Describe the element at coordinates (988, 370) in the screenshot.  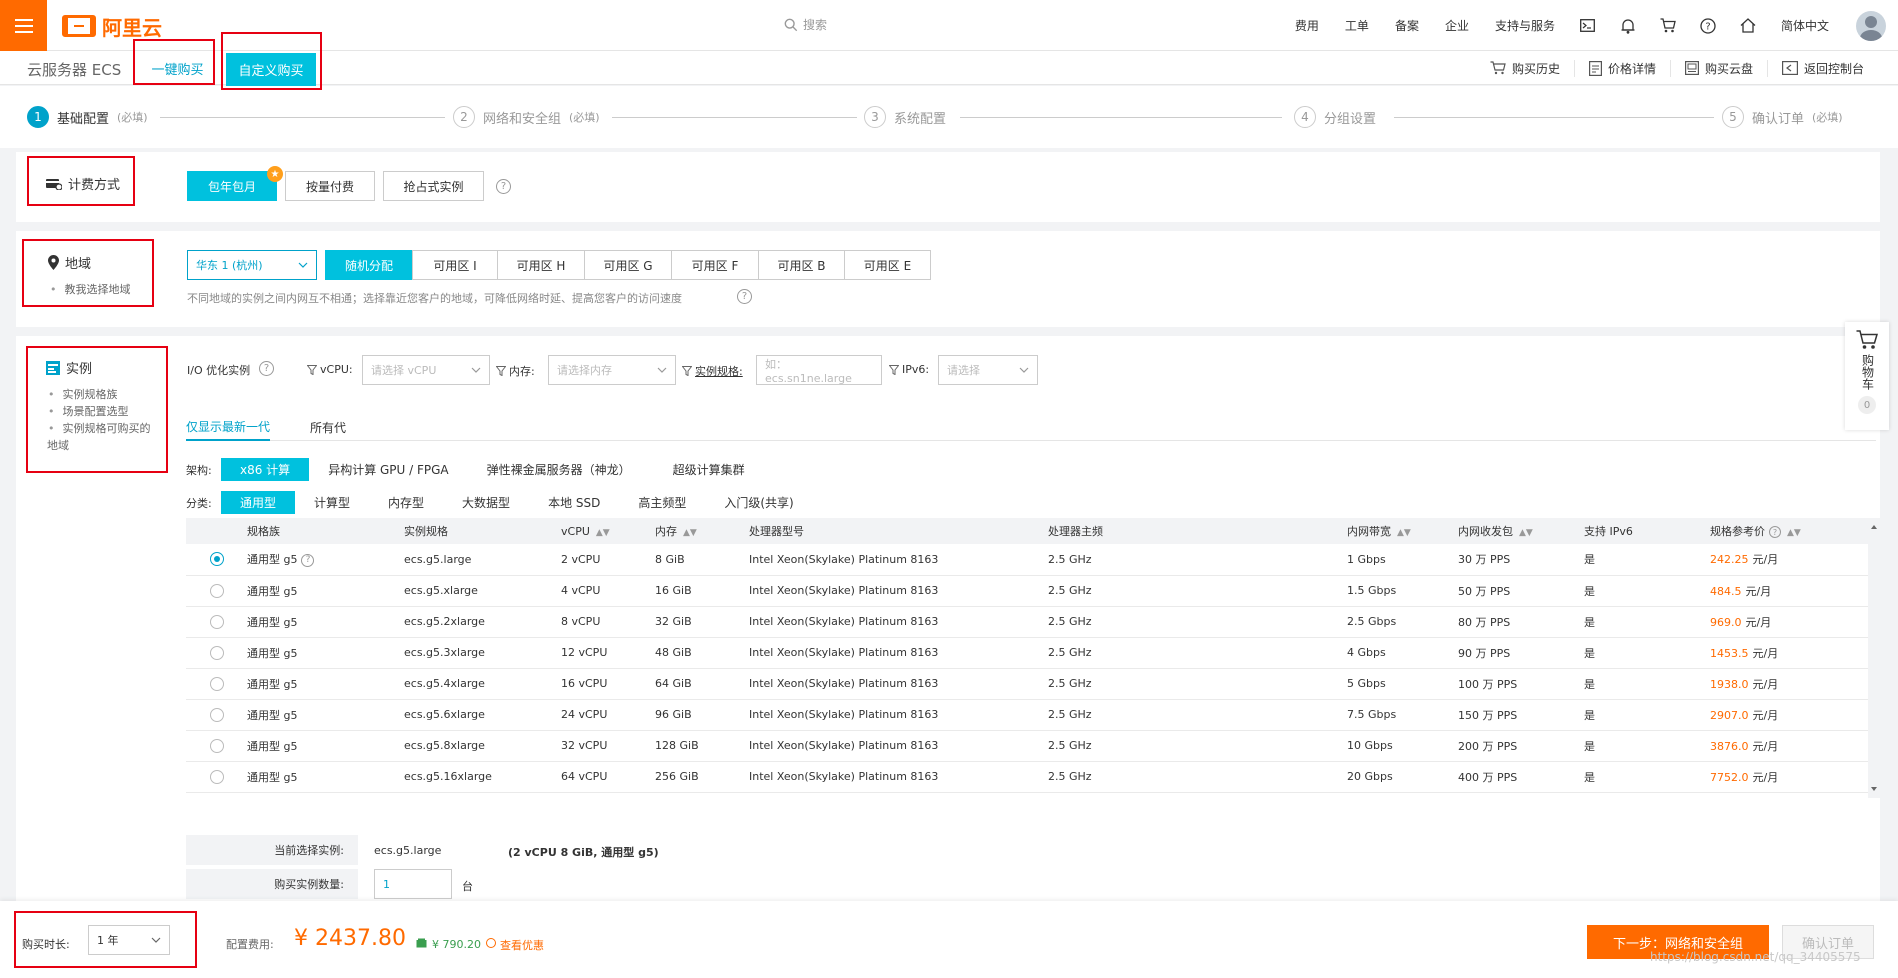
I see `ipv6-select: 请选择` at that location.